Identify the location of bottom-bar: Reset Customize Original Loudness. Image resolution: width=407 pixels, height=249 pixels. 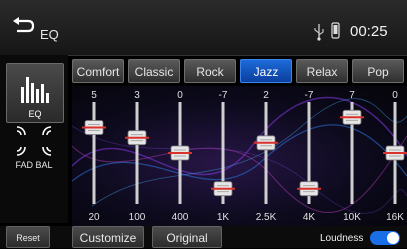
(203, 237).